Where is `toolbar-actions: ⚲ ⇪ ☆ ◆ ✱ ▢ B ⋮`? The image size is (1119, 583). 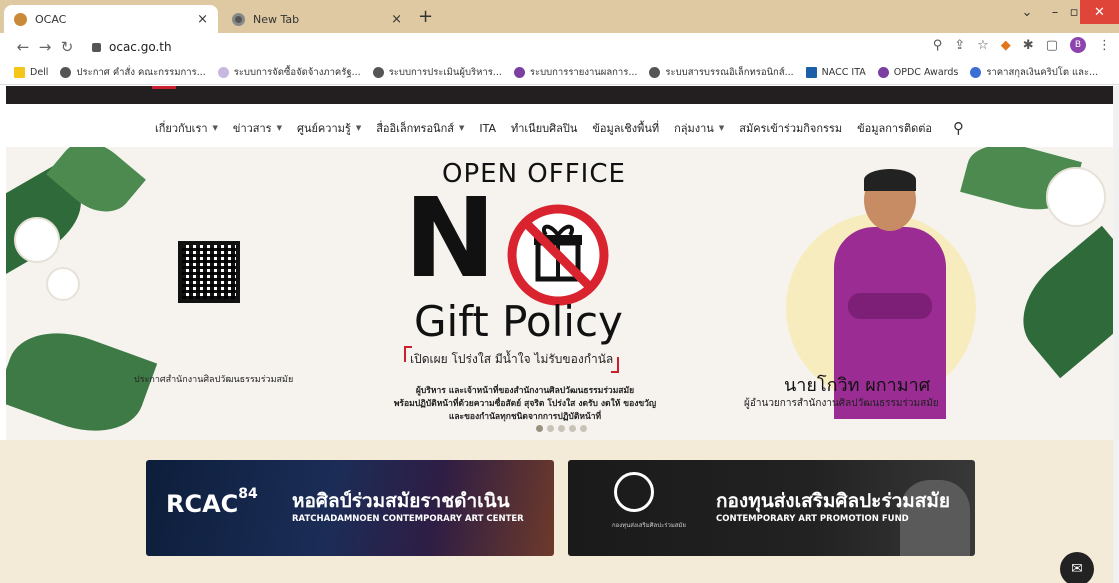
toolbar-actions: ⚲ ⇪ ☆ ◆ ✱ ▢ B ⋮ is located at coordinates (1022, 45).